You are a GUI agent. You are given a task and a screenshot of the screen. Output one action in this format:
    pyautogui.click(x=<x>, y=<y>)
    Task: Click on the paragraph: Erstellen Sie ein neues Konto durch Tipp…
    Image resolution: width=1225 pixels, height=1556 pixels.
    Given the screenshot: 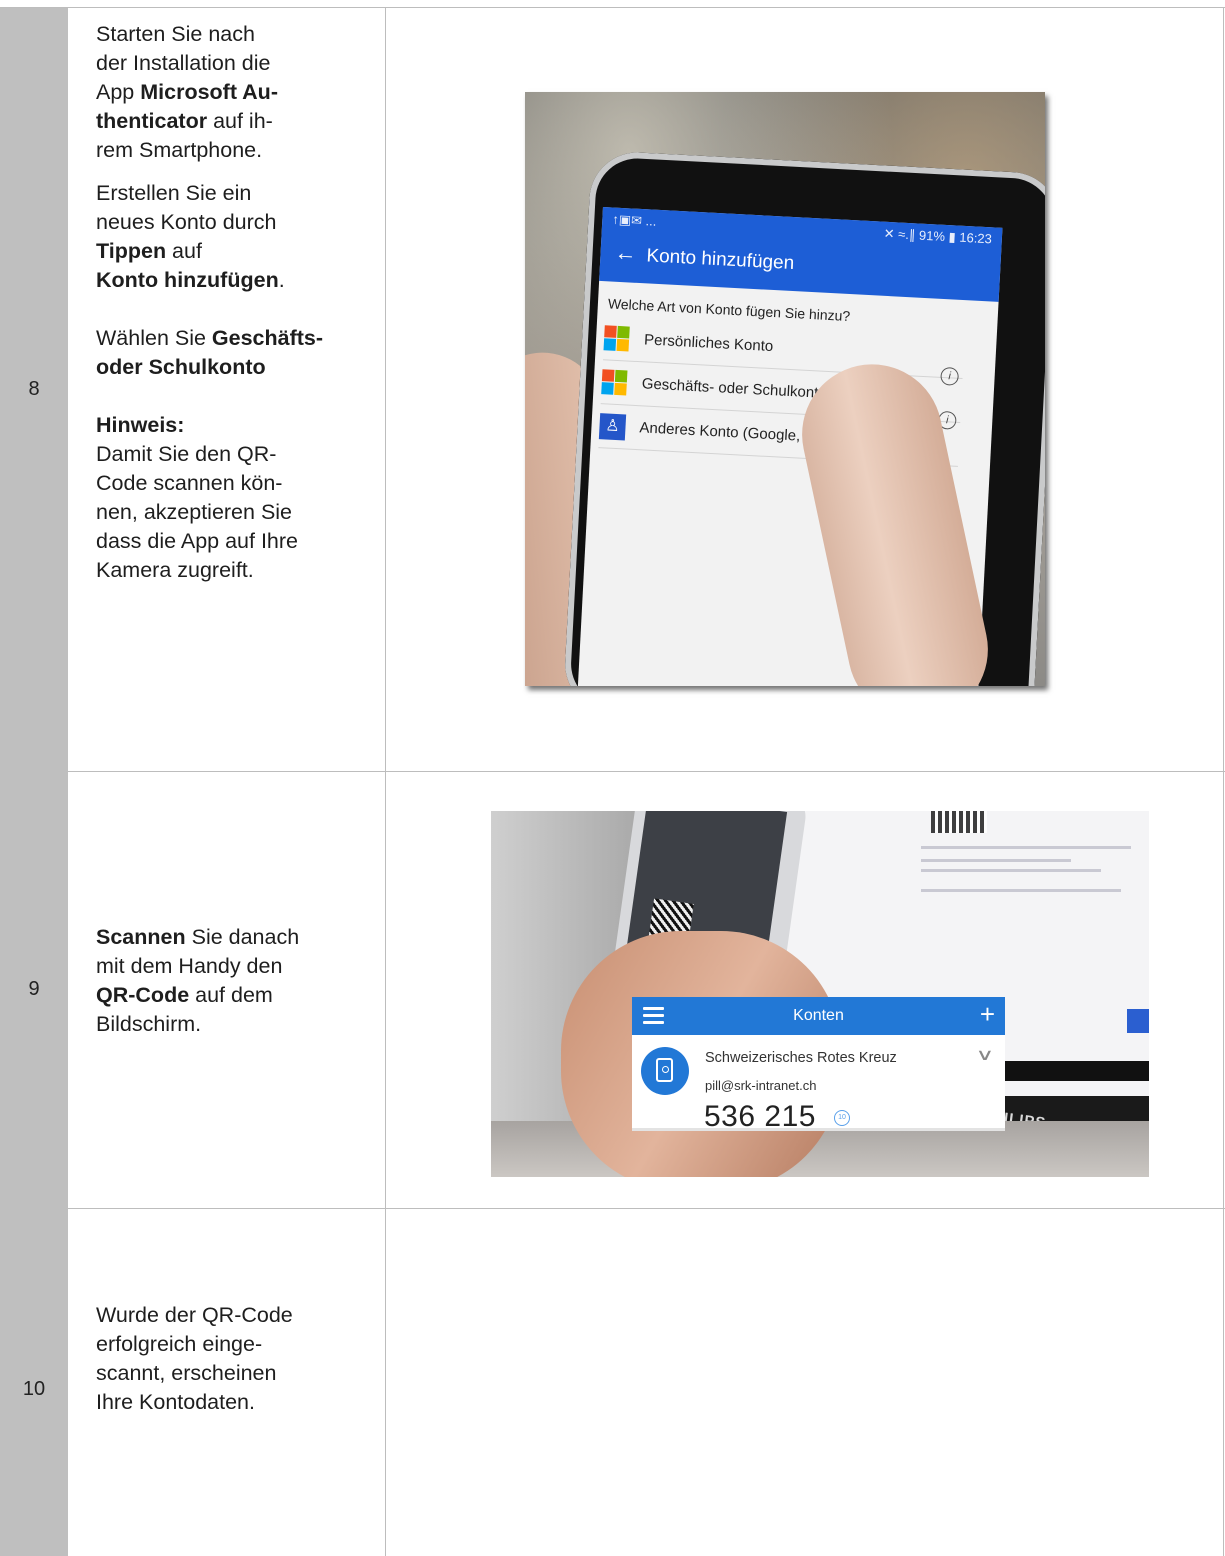 What is the action you would take?
    pyautogui.click(x=238, y=237)
    